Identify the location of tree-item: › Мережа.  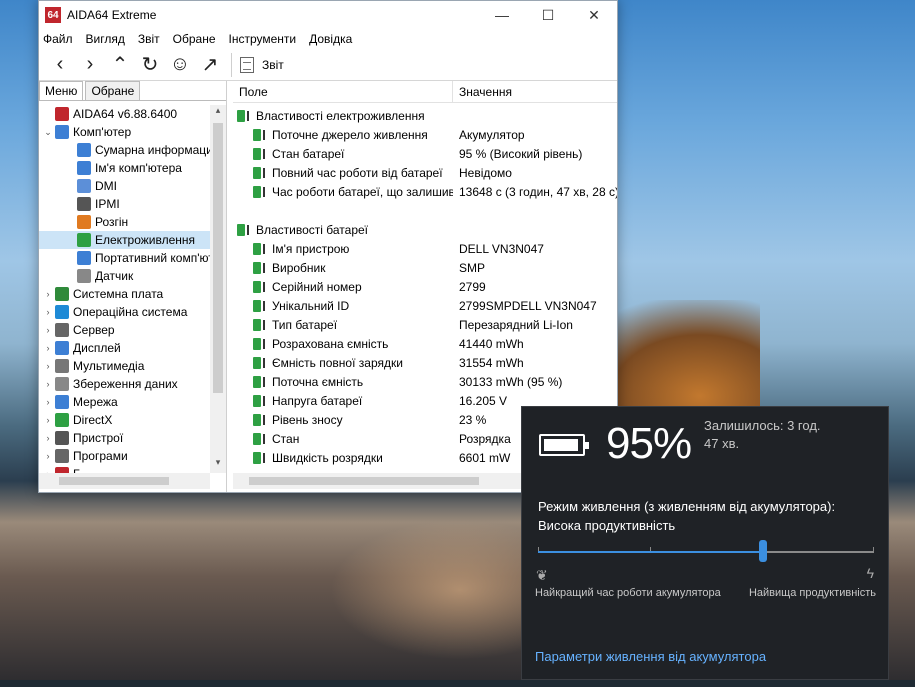
(124, 402).